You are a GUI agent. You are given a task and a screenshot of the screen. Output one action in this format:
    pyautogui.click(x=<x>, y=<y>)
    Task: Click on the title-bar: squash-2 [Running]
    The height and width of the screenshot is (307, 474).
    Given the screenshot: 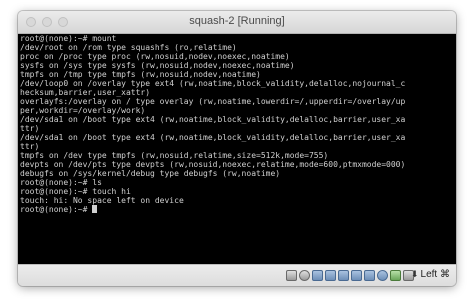 What is the action you would take?
    pyautogui.click(x=237, y=22)
    